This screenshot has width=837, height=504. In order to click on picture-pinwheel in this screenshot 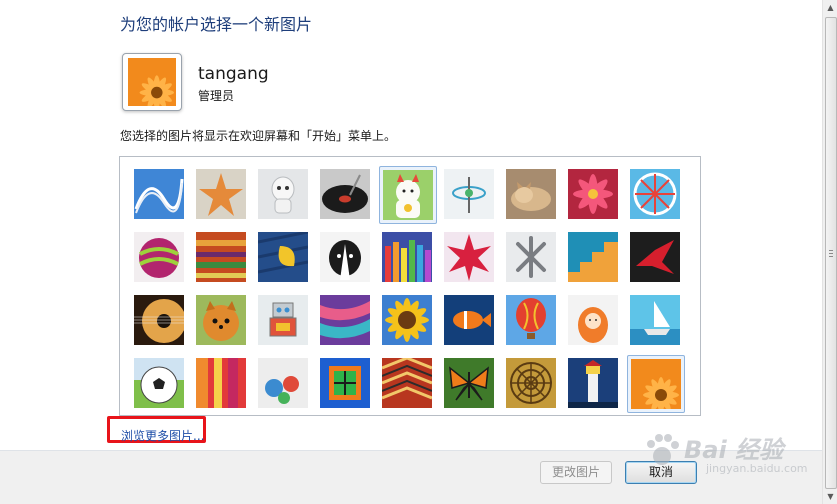, I will do `click(655, 194)`.